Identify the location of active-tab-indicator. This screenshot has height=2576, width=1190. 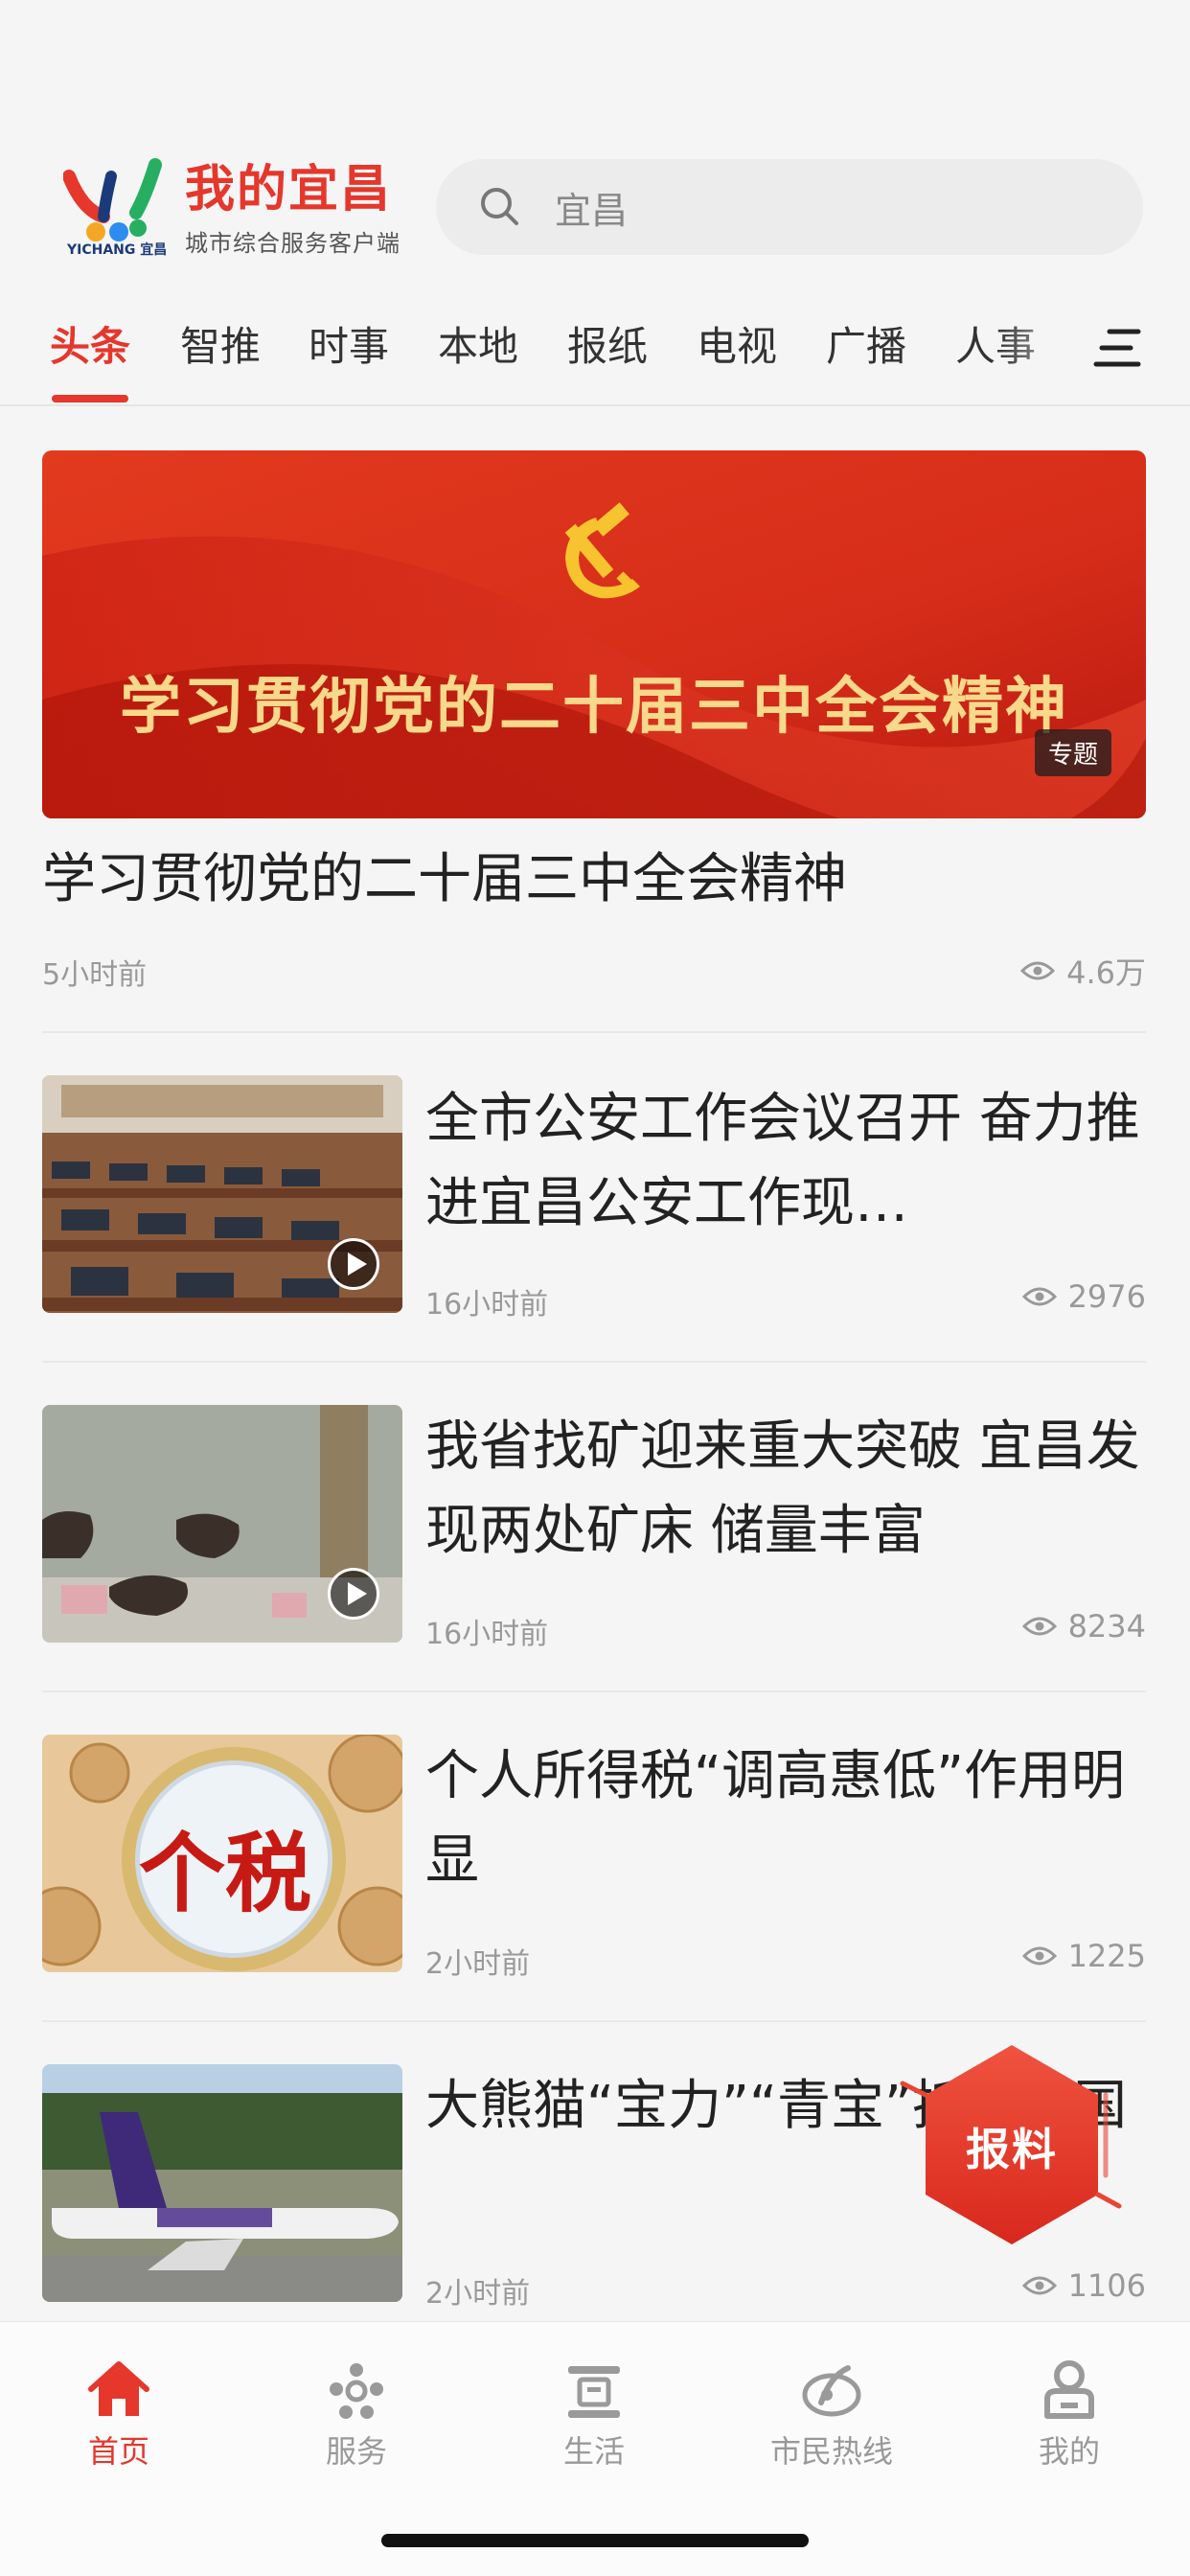
(90, 398).